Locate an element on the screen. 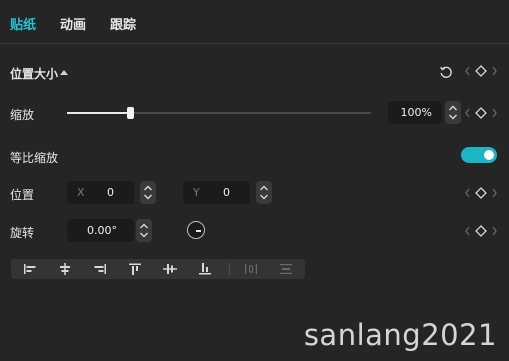 The image size is (509, 361). collapse-caret-icon is located at coordinates (64, 72).